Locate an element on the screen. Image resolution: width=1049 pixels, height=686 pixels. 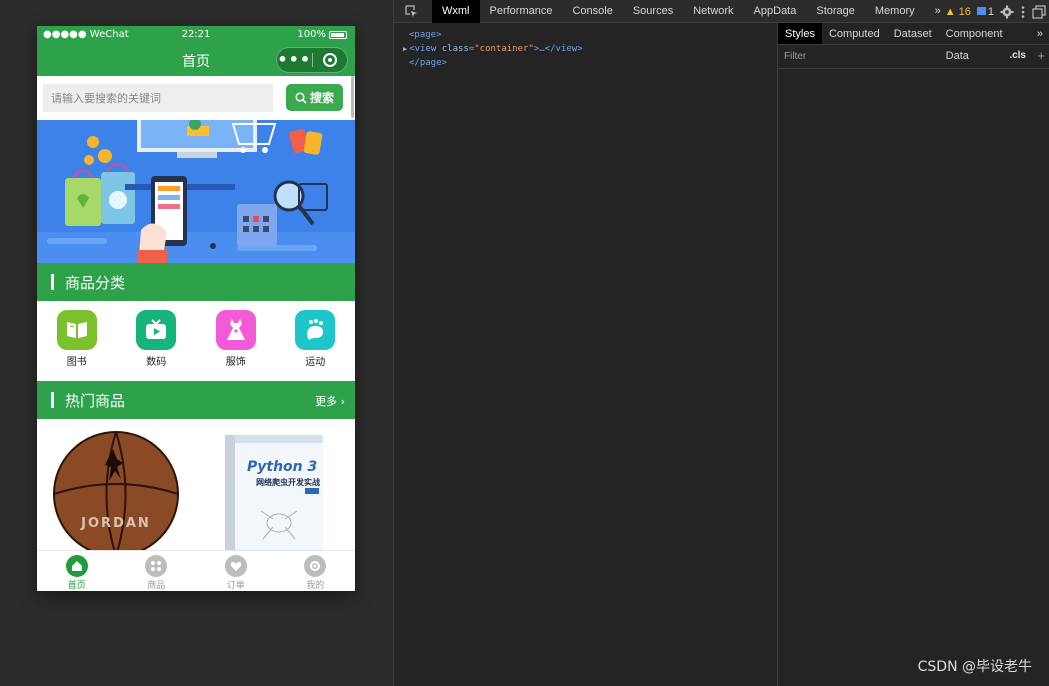
goods-item-python-book: Python 3 网络爬虫开发实战 is located at coordinates (274, 492).